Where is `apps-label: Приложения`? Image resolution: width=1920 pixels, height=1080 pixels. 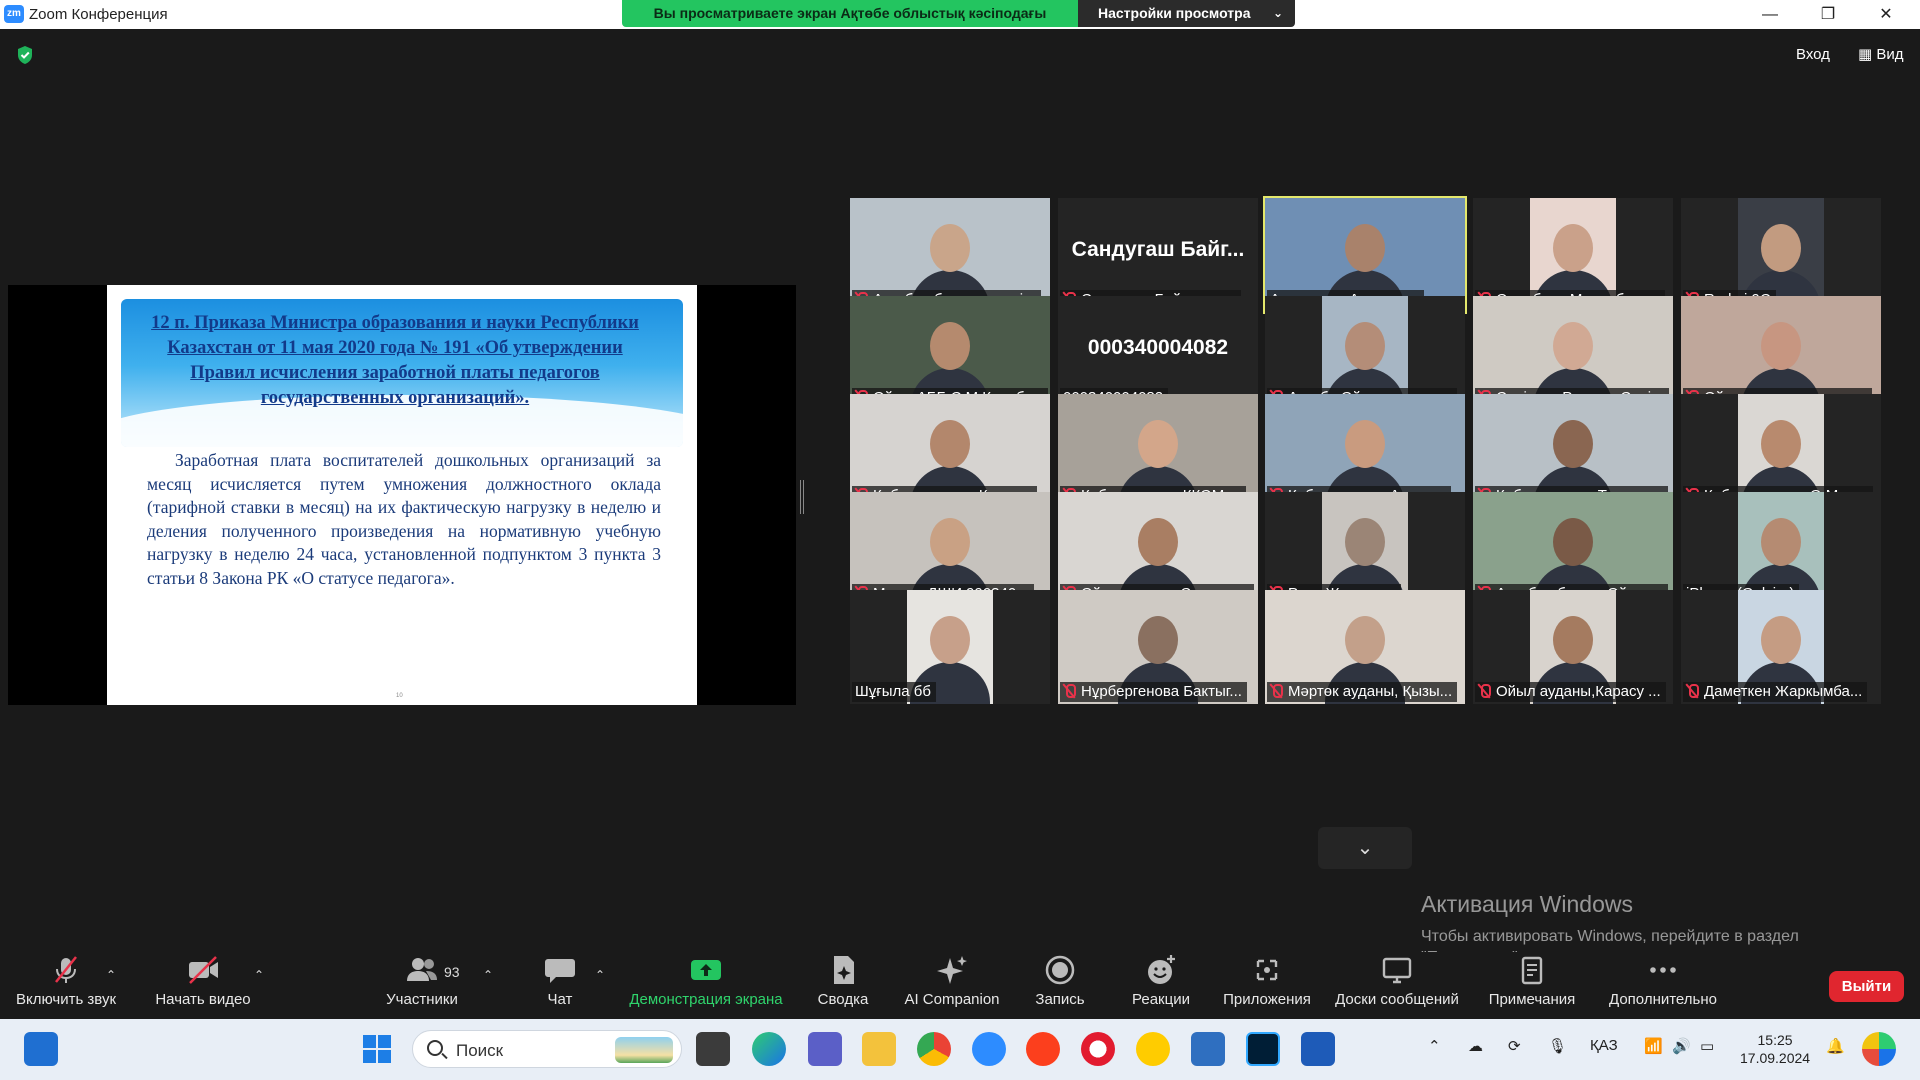
apps-label: Приложения is located at coordinates (1267, 999).